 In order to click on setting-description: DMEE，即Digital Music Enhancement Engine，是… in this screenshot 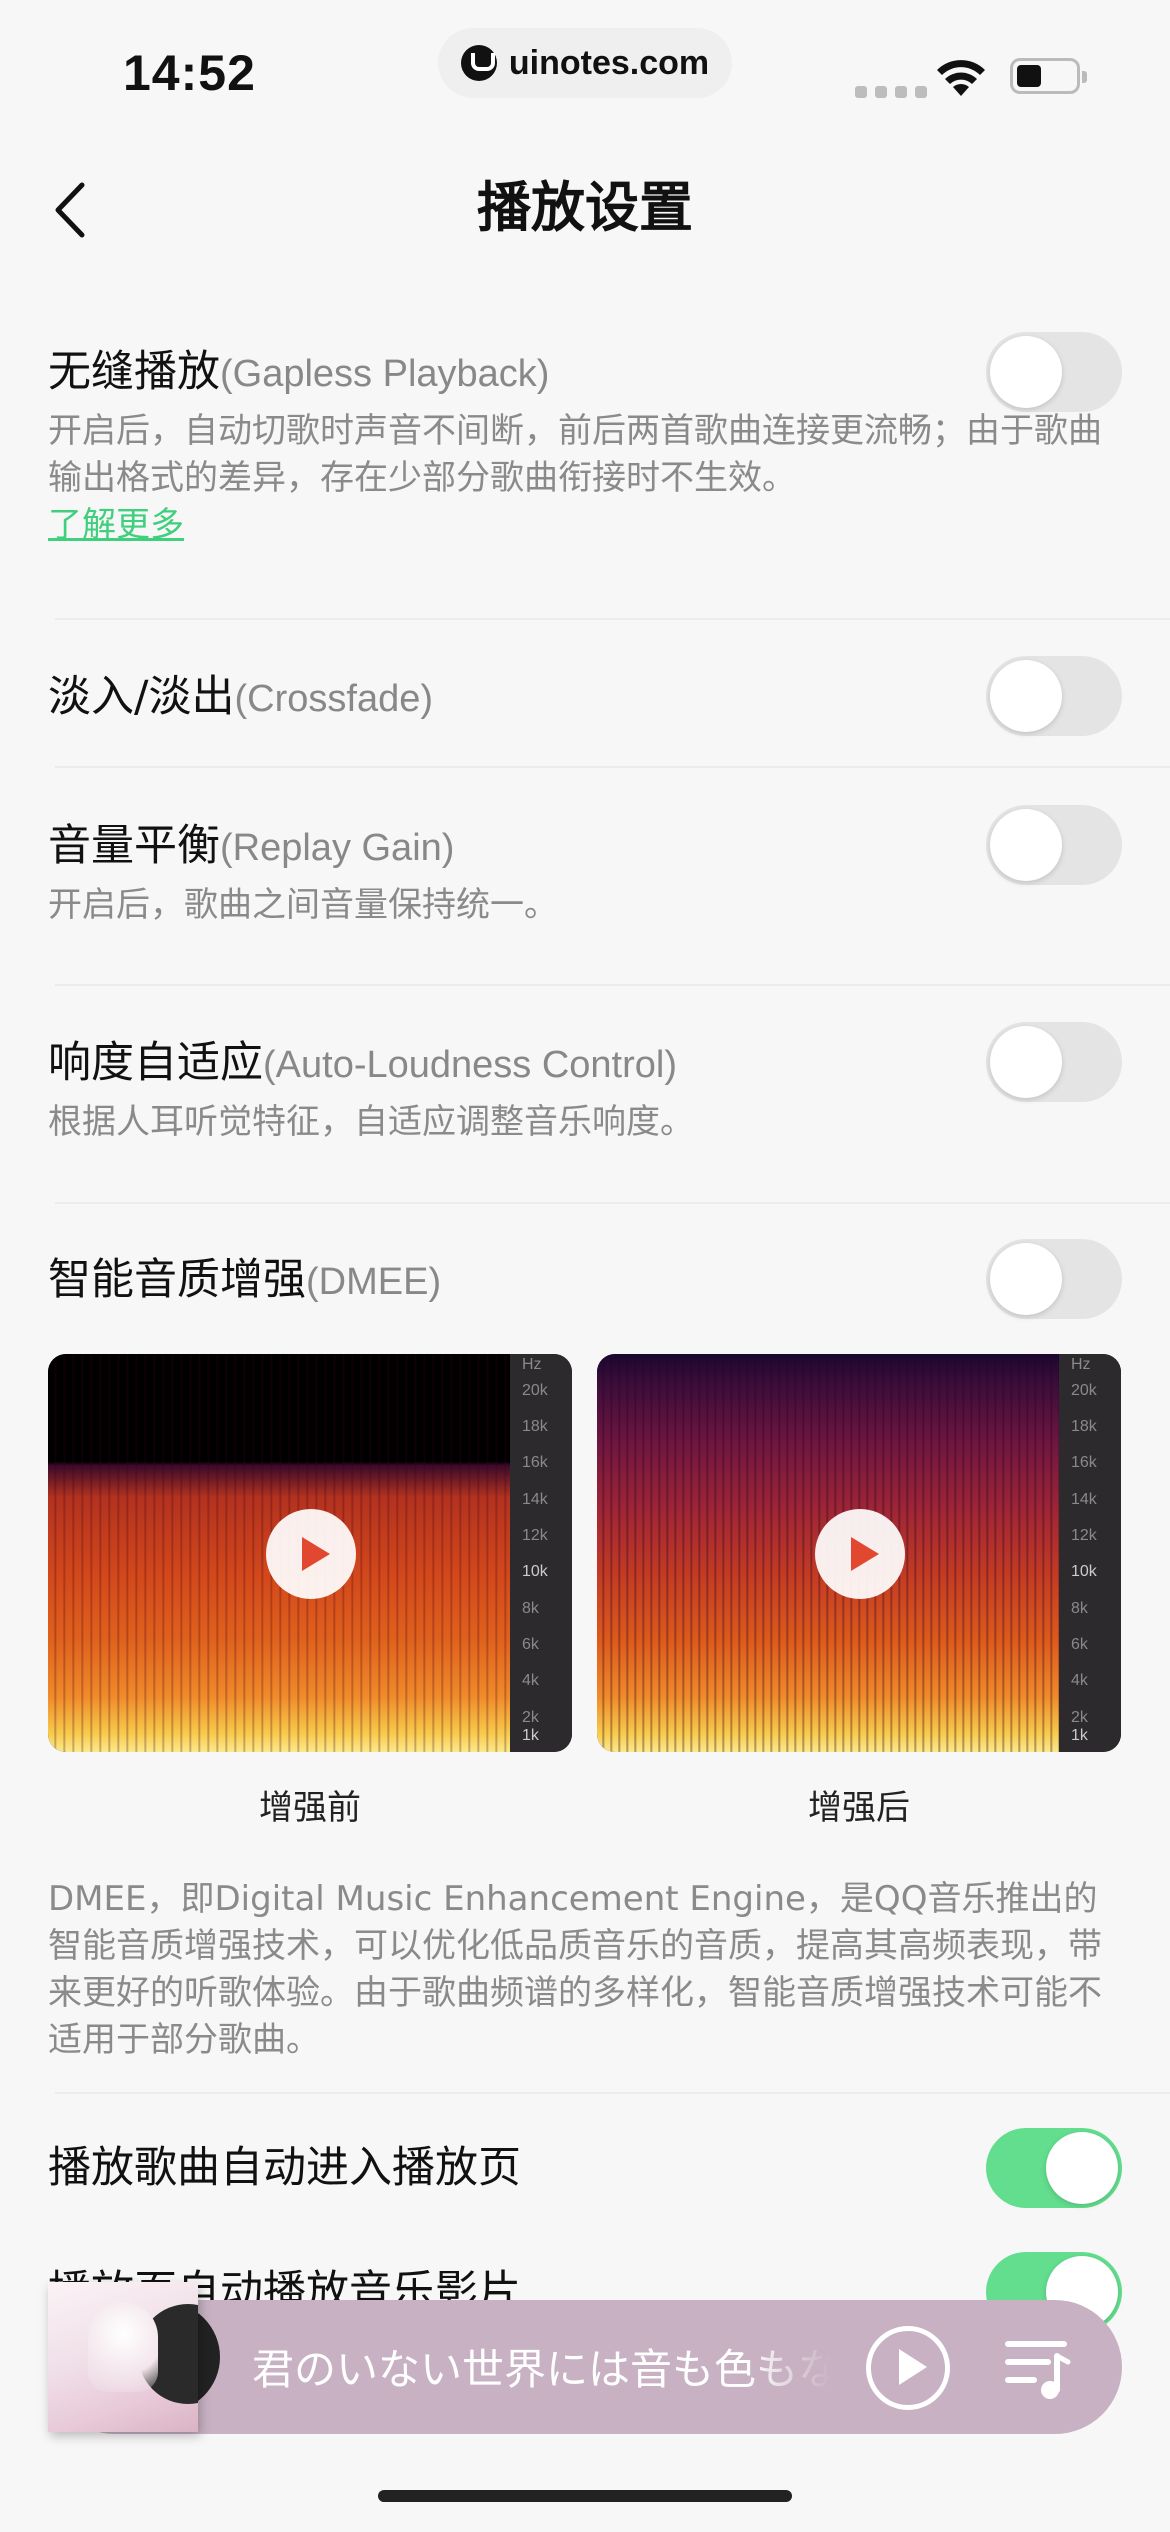, I will do `click(575, 1969)`.